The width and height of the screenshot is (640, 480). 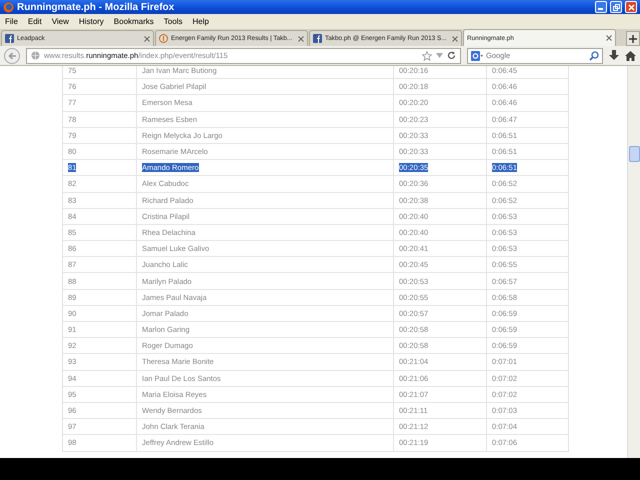 I want to click on download-arrow-icon, so click(x=614, y=55).